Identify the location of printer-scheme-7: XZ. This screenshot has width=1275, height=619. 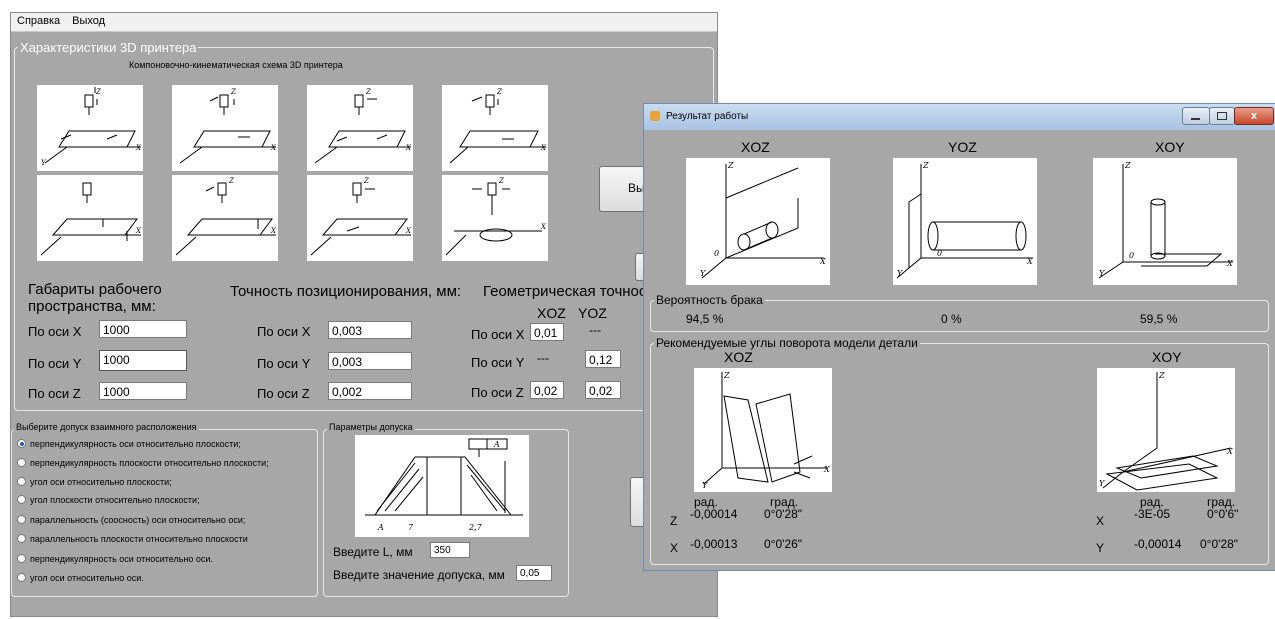
(360, 218).